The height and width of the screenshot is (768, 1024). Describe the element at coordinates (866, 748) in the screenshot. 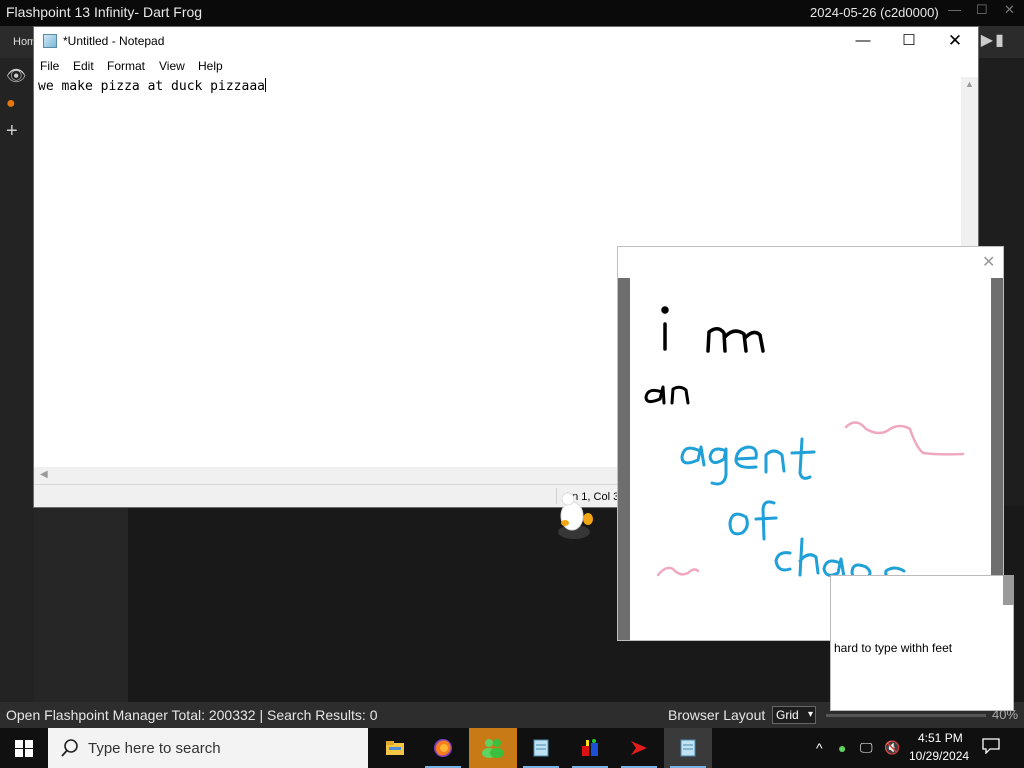

I see `network-icon: 🖵` at that location.